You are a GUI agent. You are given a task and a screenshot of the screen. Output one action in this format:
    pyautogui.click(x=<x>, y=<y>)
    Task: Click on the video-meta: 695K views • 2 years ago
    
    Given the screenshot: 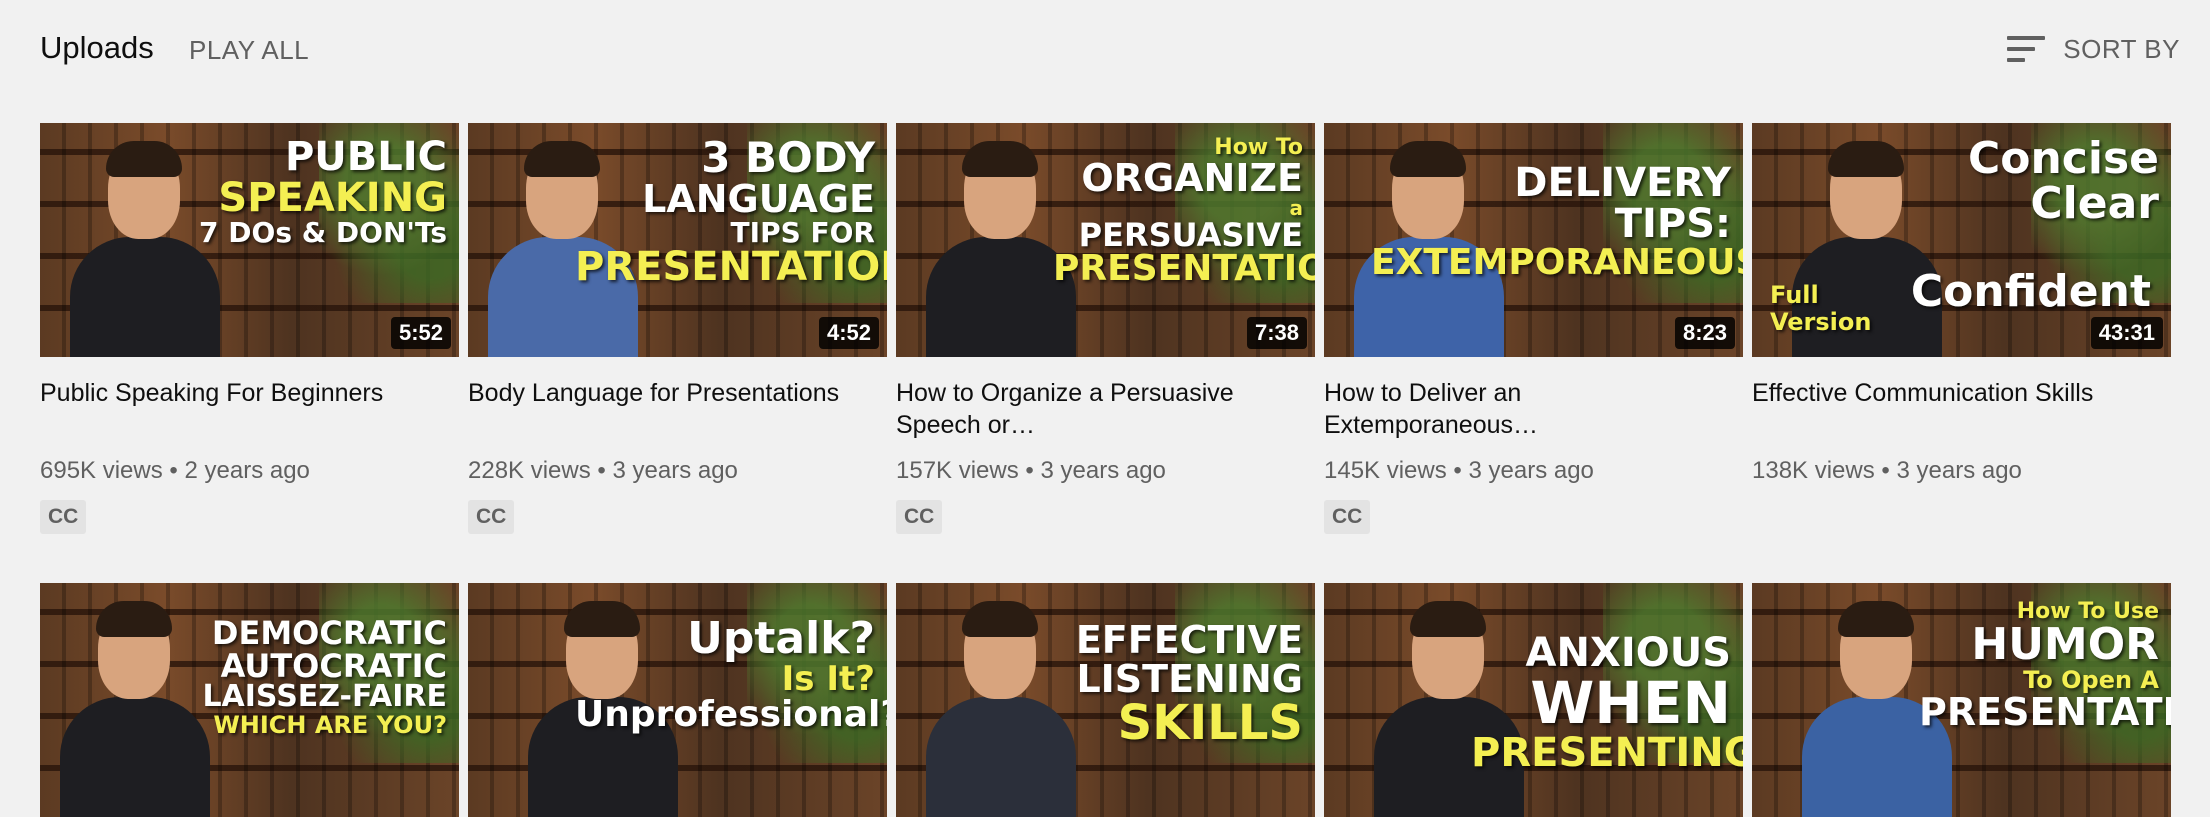 What is the action you would take?
    pyautogui.click(x=175, y=470)
    